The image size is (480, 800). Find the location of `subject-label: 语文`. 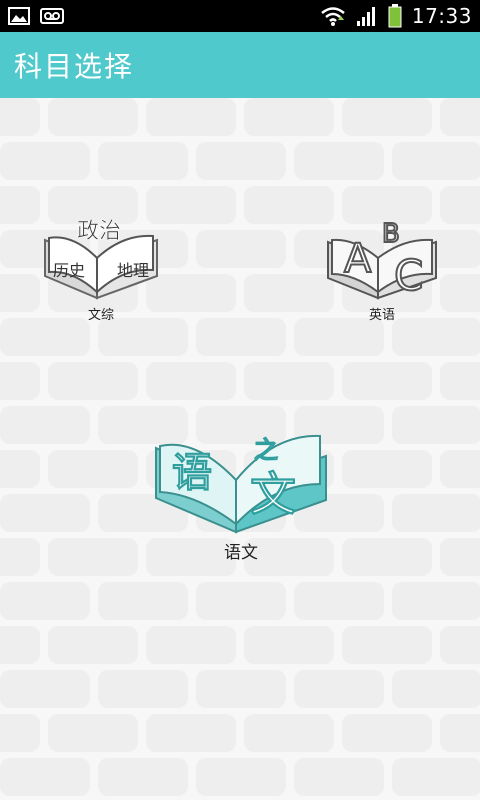

subject-label: 语文 is located at coordinates (241, 553).